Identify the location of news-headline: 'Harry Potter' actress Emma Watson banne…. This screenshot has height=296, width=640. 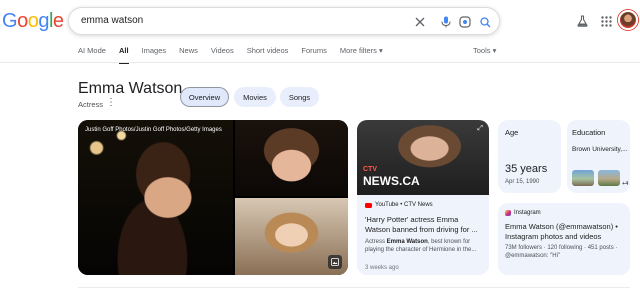
(424, 225).